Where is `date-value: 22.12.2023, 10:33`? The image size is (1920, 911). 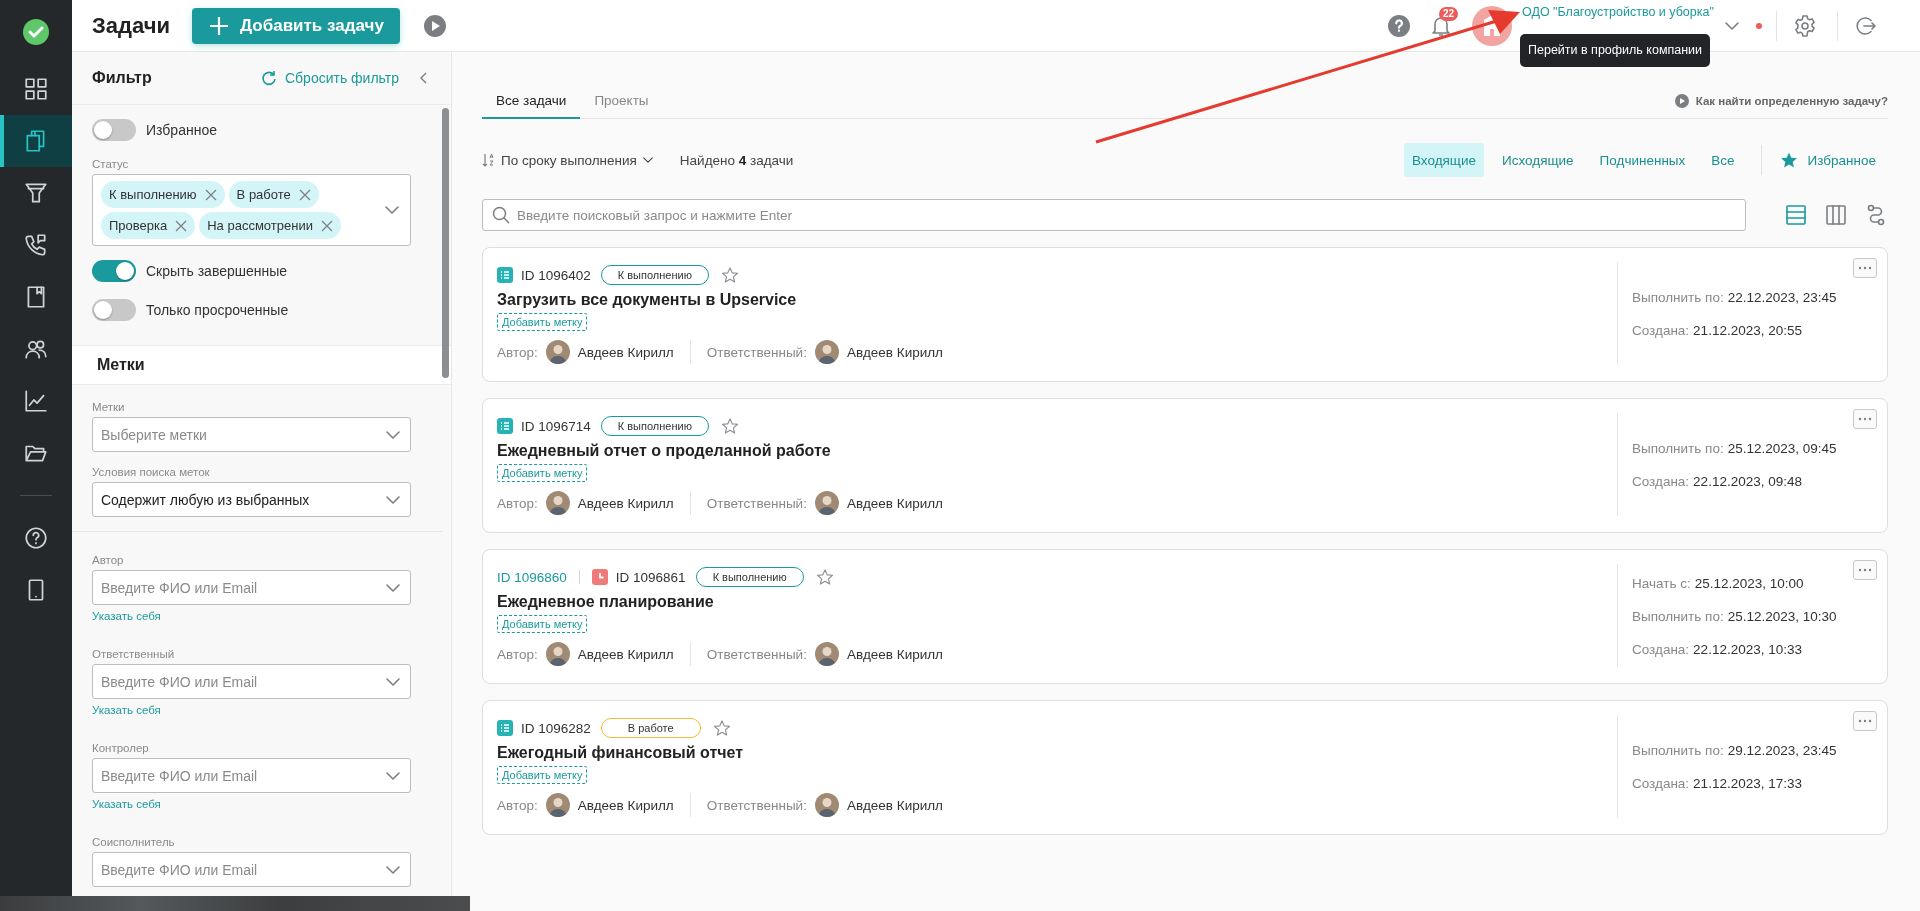
date-value: 22.12.2023, 10:33 is located at coordinates (1747, 649).